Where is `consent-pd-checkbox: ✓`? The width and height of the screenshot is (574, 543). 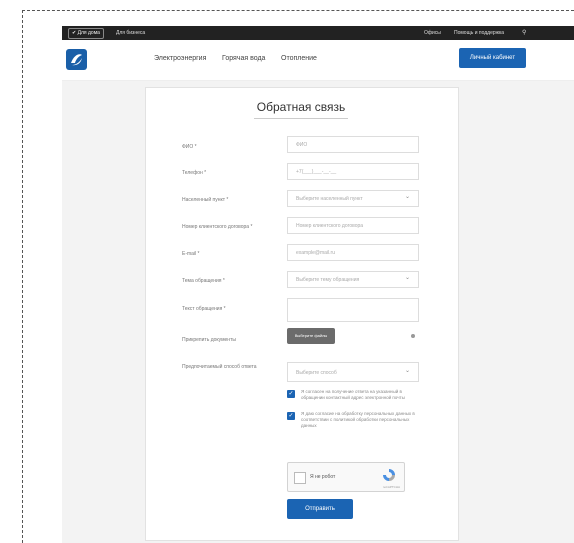
consent-pd-checkbox: ✓ is located at coordinates (291, 416).